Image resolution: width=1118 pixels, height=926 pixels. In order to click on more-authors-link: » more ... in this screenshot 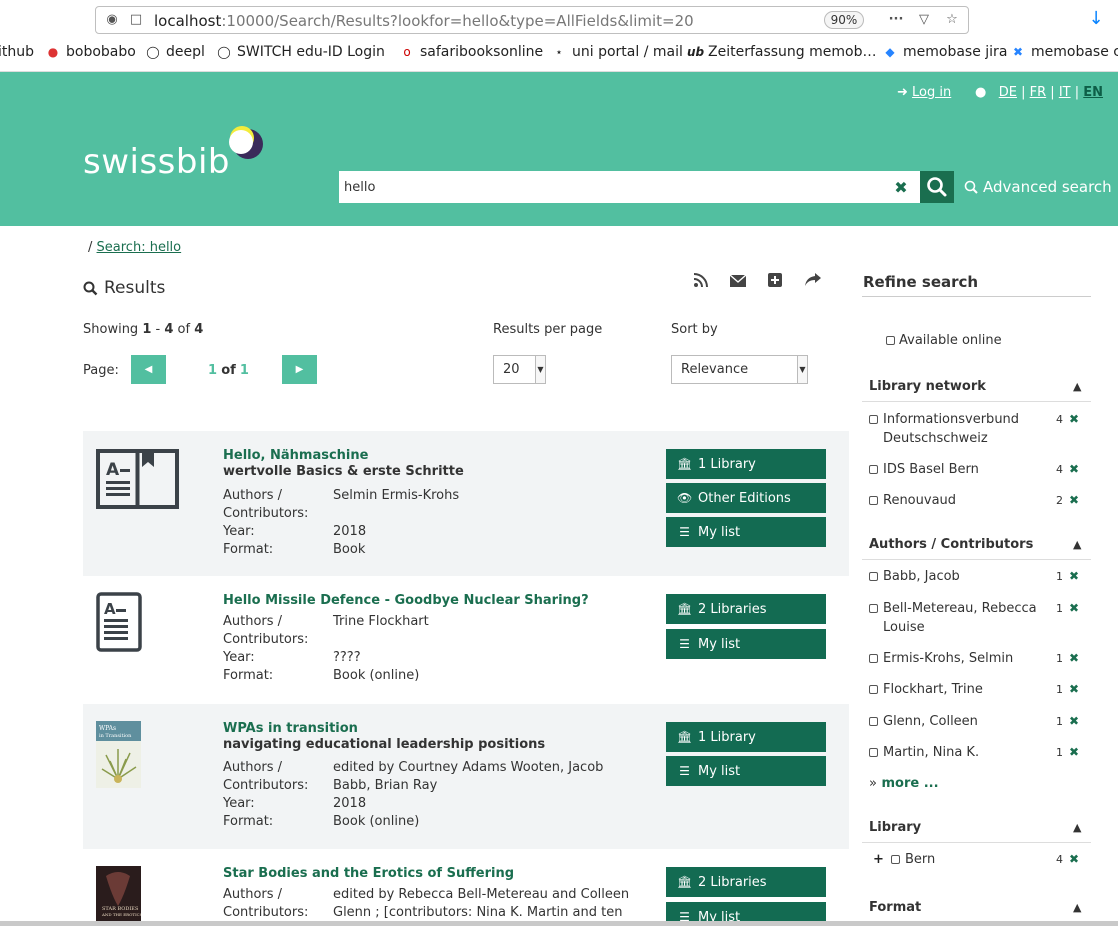, I will do `click(904, 783)`.